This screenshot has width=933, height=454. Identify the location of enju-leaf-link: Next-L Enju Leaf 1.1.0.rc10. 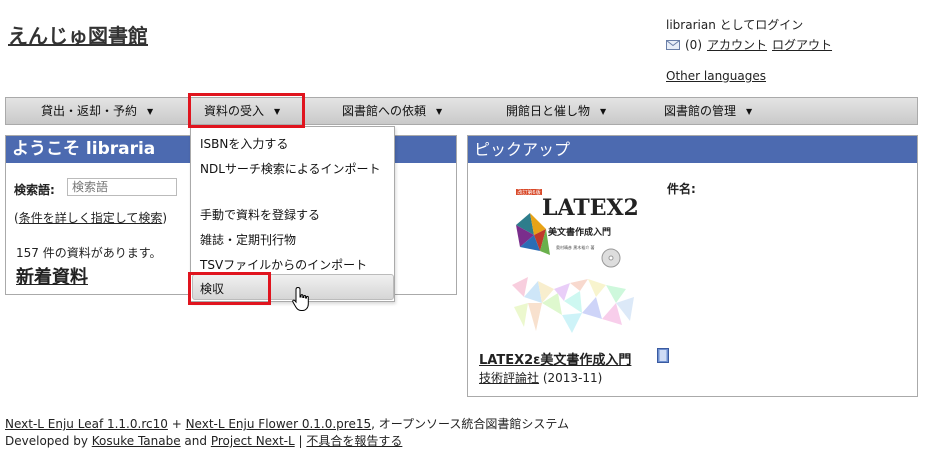
(86, 424).